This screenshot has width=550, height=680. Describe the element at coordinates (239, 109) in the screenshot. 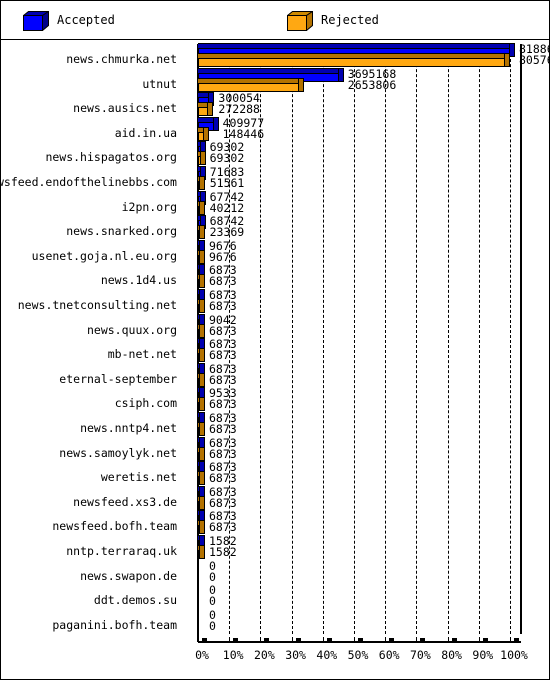

I see `bar-value-label-rejected: 272288` at that location.